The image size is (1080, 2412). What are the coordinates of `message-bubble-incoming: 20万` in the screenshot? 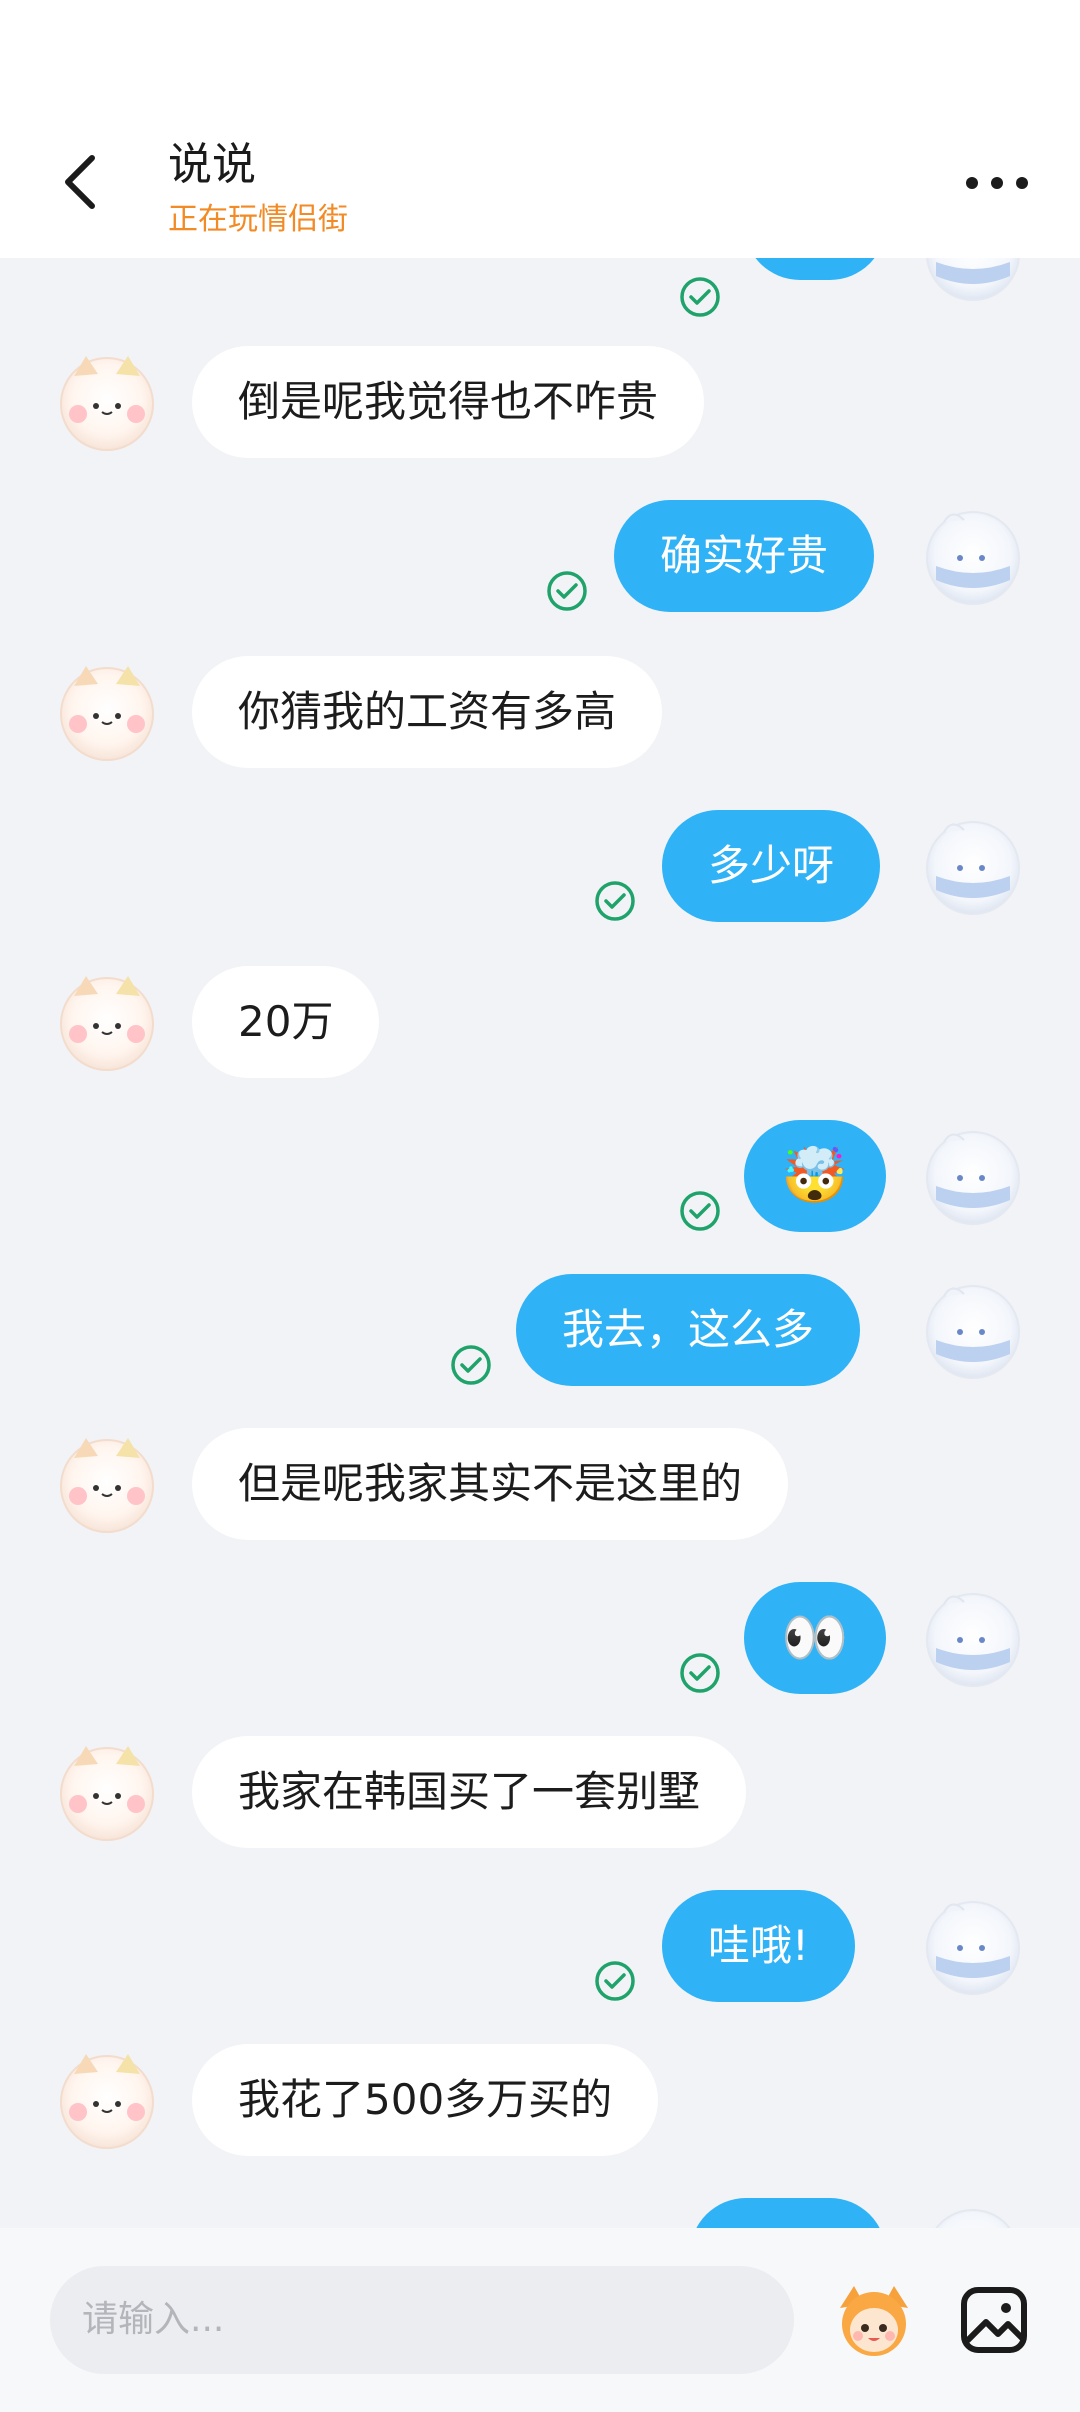 It's located at (286, 1022).